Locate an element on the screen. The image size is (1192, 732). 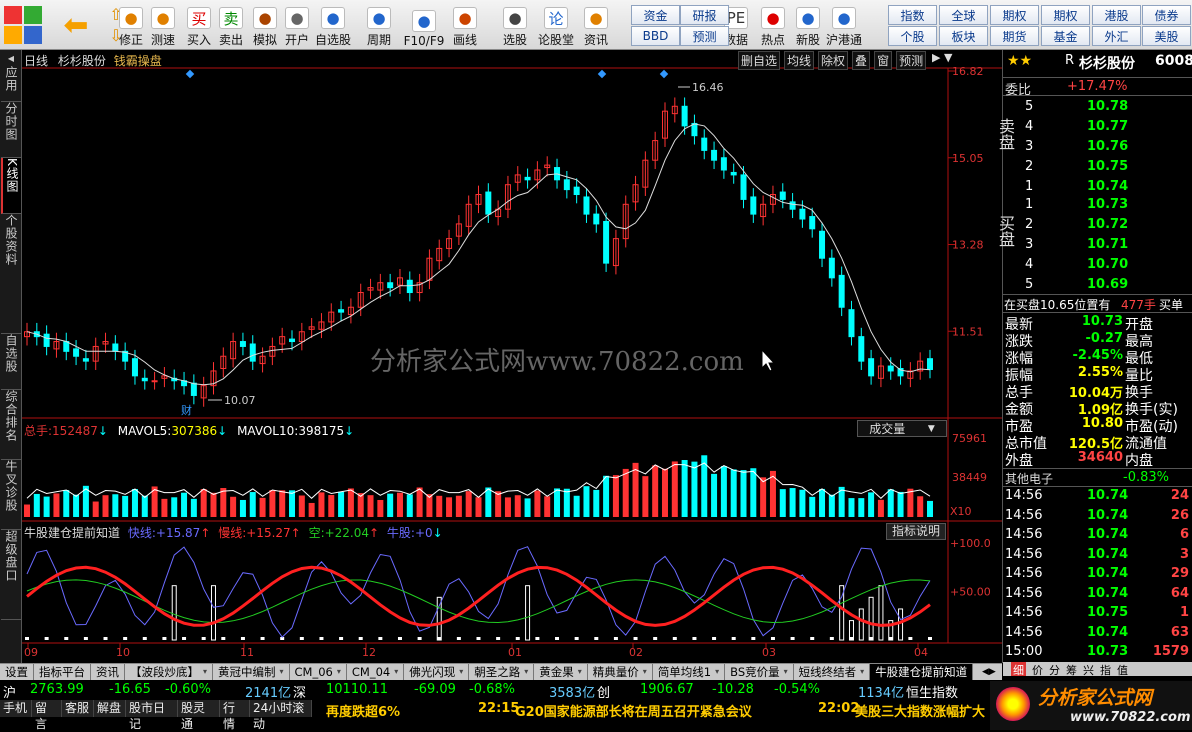
sell-level-row: 1 10.74 is located at coordinates (1097, 187).